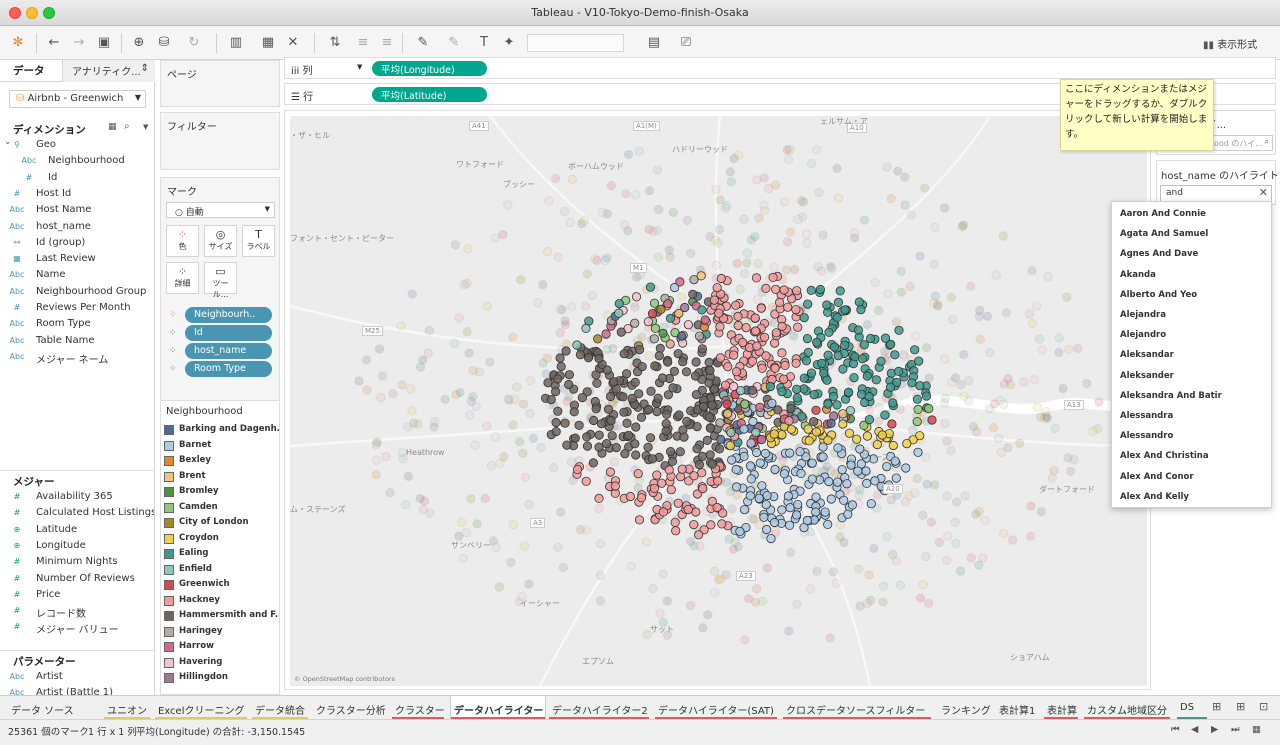 The height and width of the screenshot is (745, 1280). I want to click on field-item: # Host Id, so click(77, 195).